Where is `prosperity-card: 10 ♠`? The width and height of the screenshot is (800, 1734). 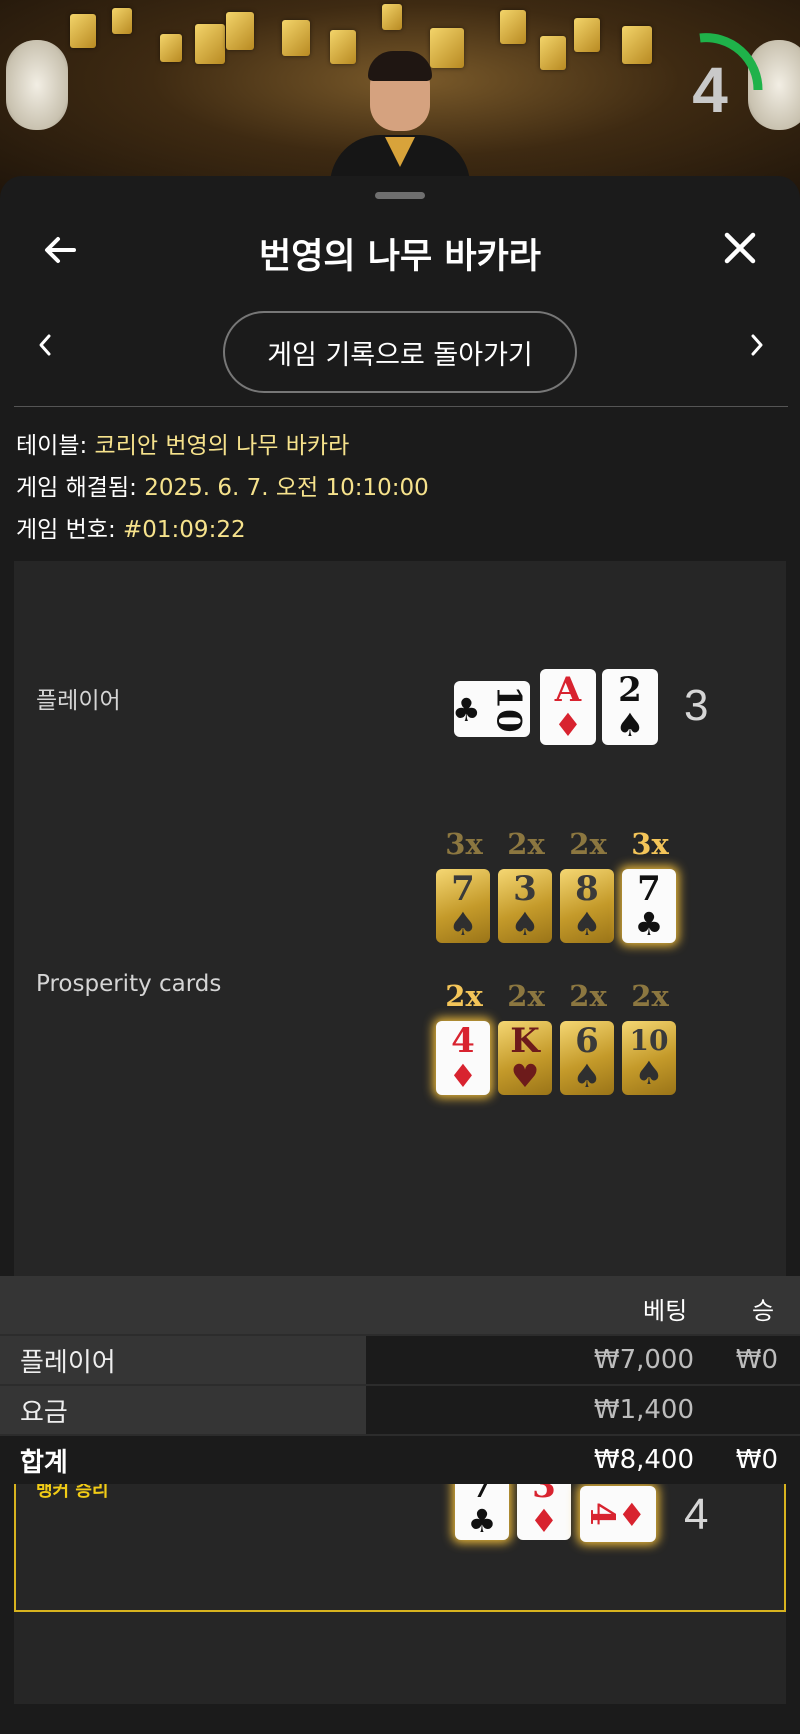 prosperity-card: 10 ♠ is located at coordinates (649, 1058).